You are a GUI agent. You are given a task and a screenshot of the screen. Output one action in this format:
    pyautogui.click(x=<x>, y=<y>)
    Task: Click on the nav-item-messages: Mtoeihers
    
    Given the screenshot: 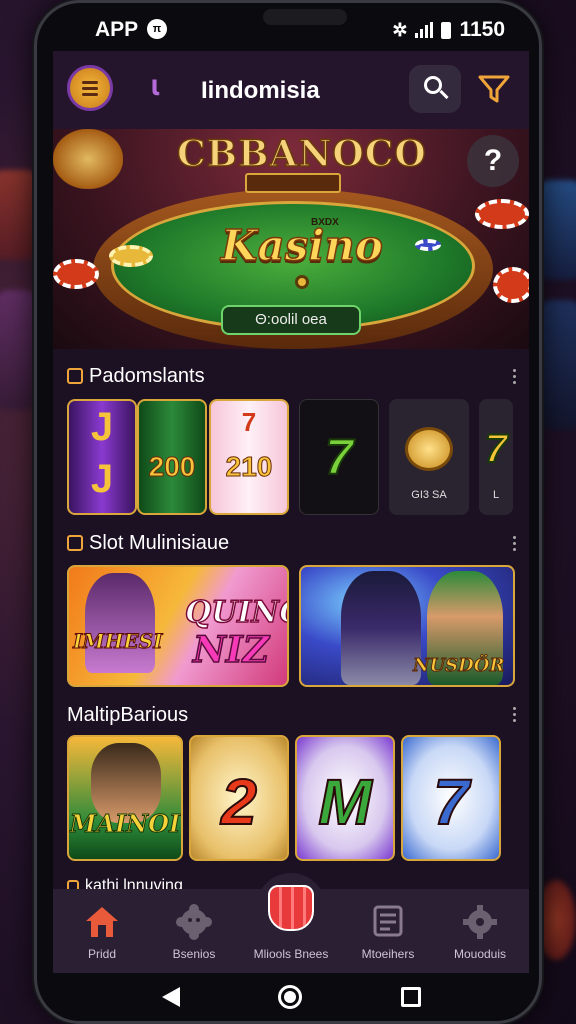 What is the action you would take?
    pyautogui.click(x=388, y=931)
    